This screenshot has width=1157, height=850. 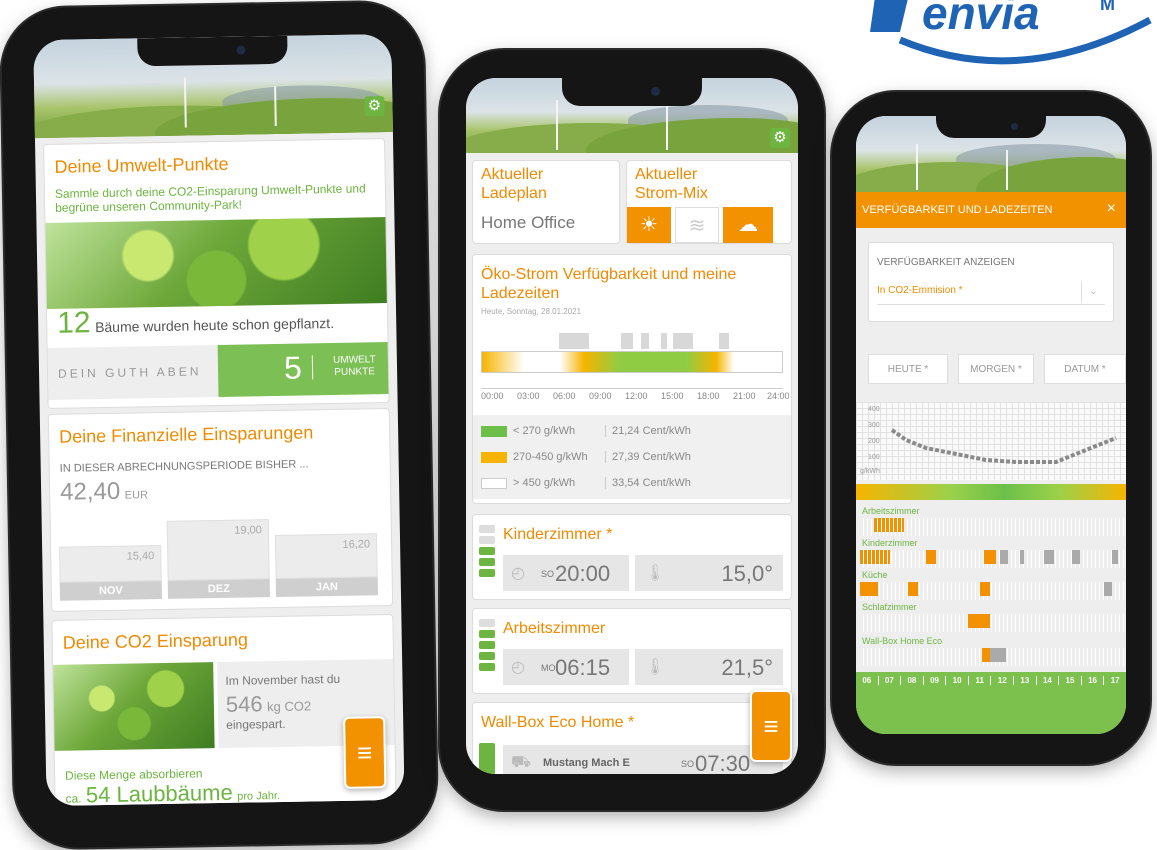 I want to click on bar-jan: 16,20, so click(x=326, y=556).